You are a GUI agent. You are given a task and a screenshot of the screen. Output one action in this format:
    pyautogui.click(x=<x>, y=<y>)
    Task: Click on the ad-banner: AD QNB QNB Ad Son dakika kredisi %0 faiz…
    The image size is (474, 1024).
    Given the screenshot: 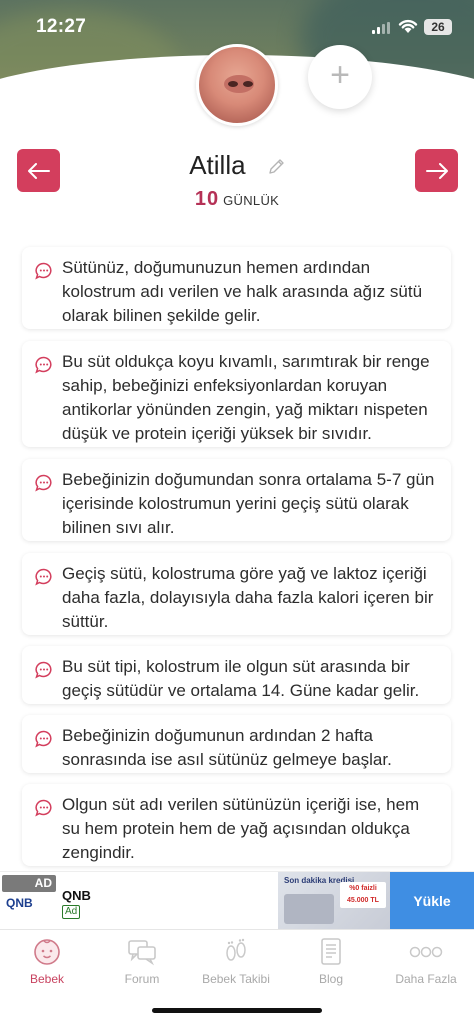 What is the action you would take?
    pyautogui.click(x=237, y=900)
    